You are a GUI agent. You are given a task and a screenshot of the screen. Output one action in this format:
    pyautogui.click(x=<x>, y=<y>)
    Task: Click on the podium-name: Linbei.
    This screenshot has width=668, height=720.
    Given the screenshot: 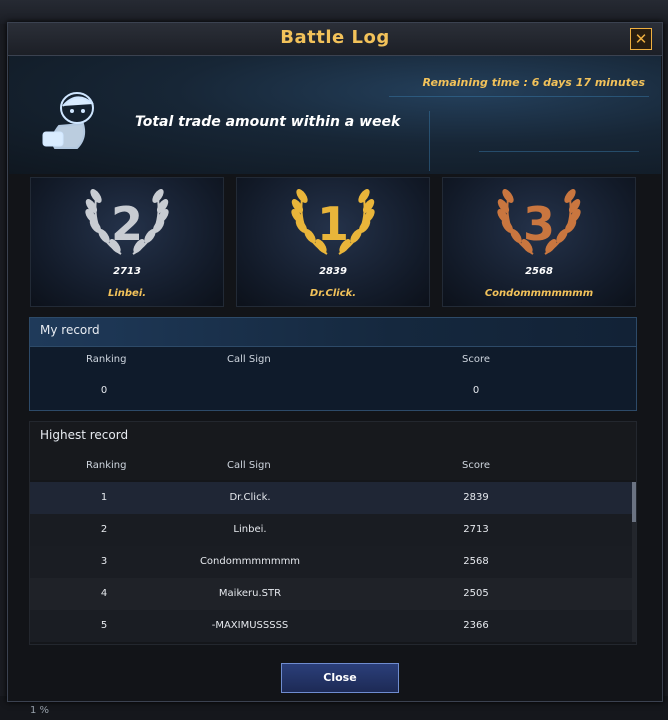 What is the action you would take?
    pyautogui.click(x=127, y=293)
    